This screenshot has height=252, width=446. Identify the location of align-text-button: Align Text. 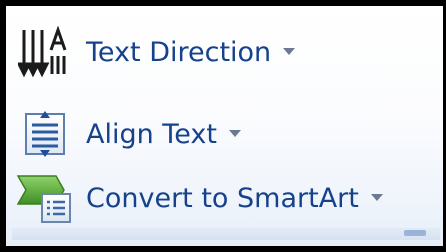
(126, 134).